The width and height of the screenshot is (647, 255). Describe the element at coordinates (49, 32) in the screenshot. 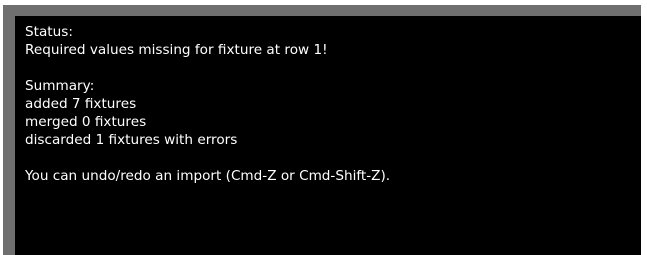

I see `status-heading: Status:` at that location.